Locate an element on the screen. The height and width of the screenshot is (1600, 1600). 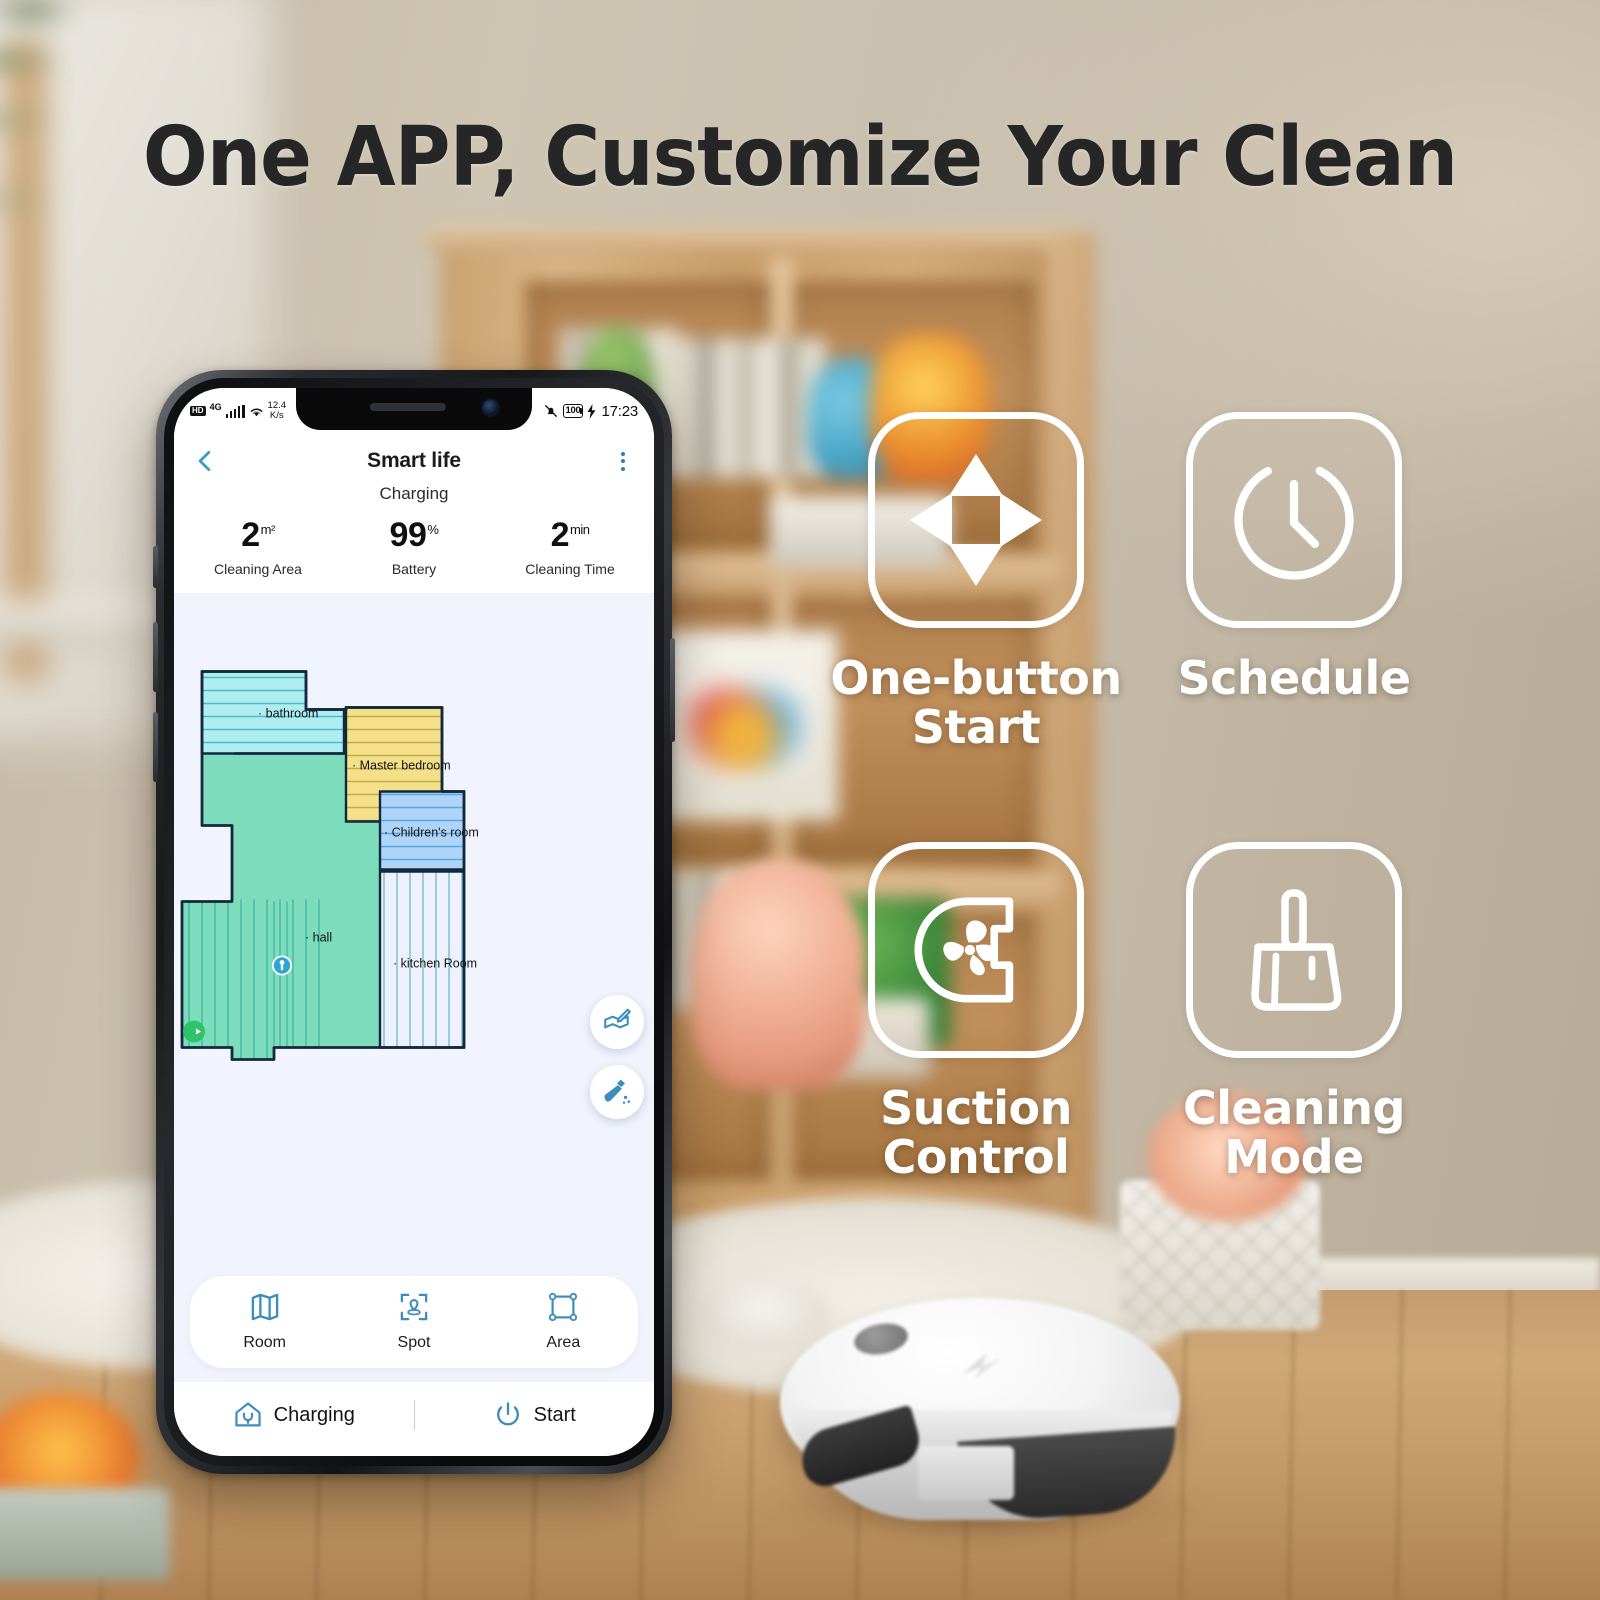
start-label: Start is located at coordinates (554, 1414).